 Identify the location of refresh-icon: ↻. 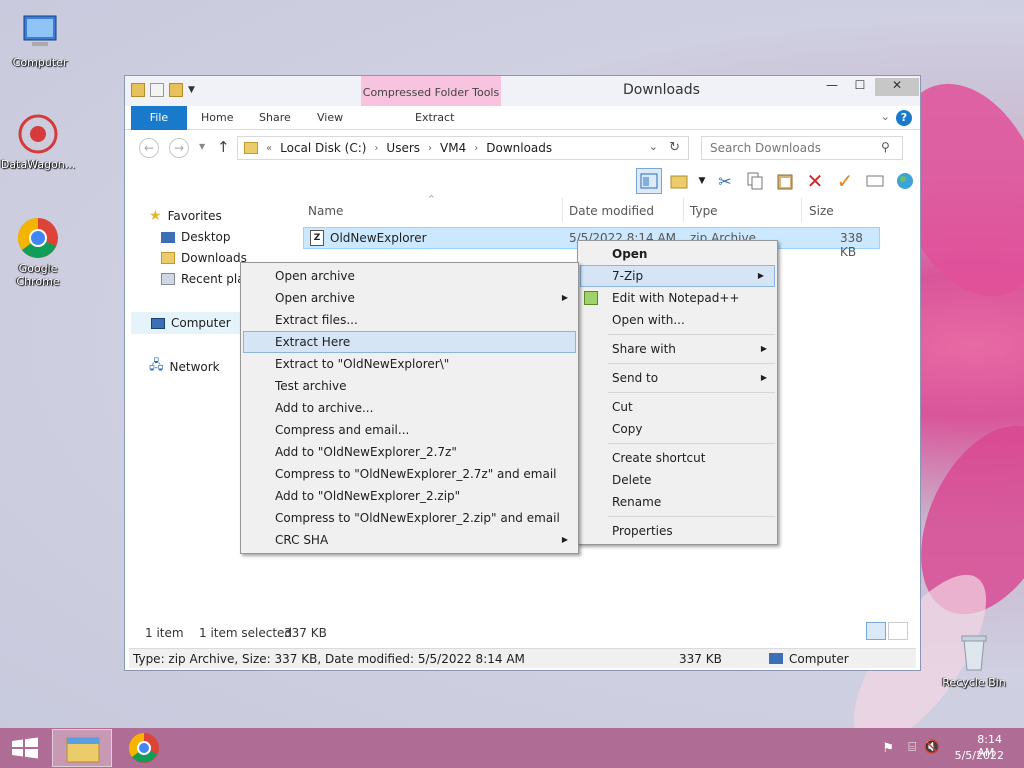
(674, 147).